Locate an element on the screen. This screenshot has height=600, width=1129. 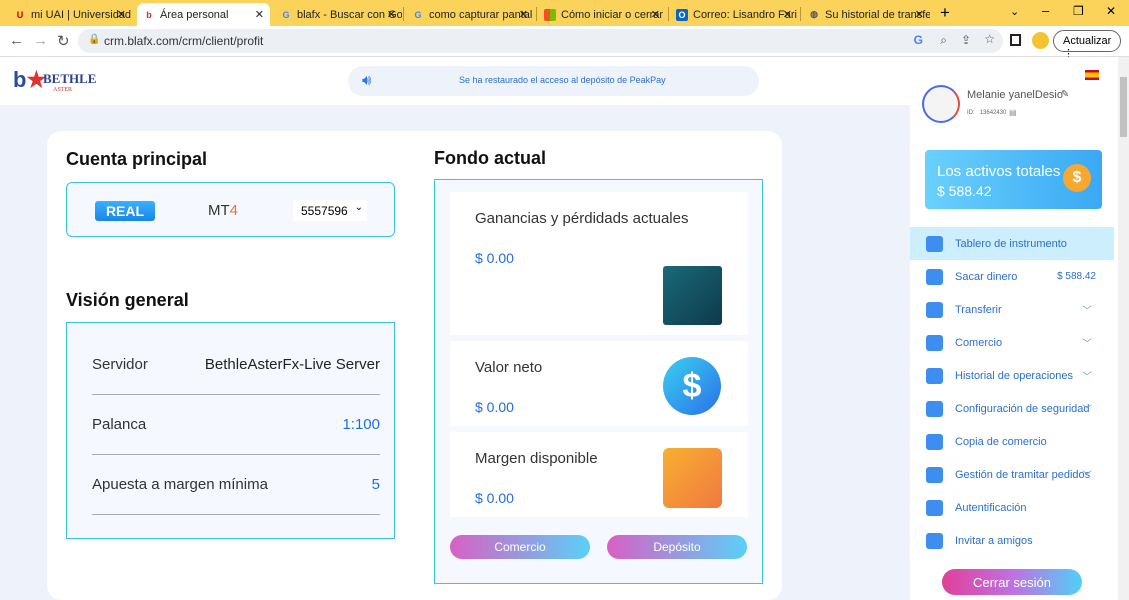
dollar-coin-icon: $ is located at coordinates (692, 386).